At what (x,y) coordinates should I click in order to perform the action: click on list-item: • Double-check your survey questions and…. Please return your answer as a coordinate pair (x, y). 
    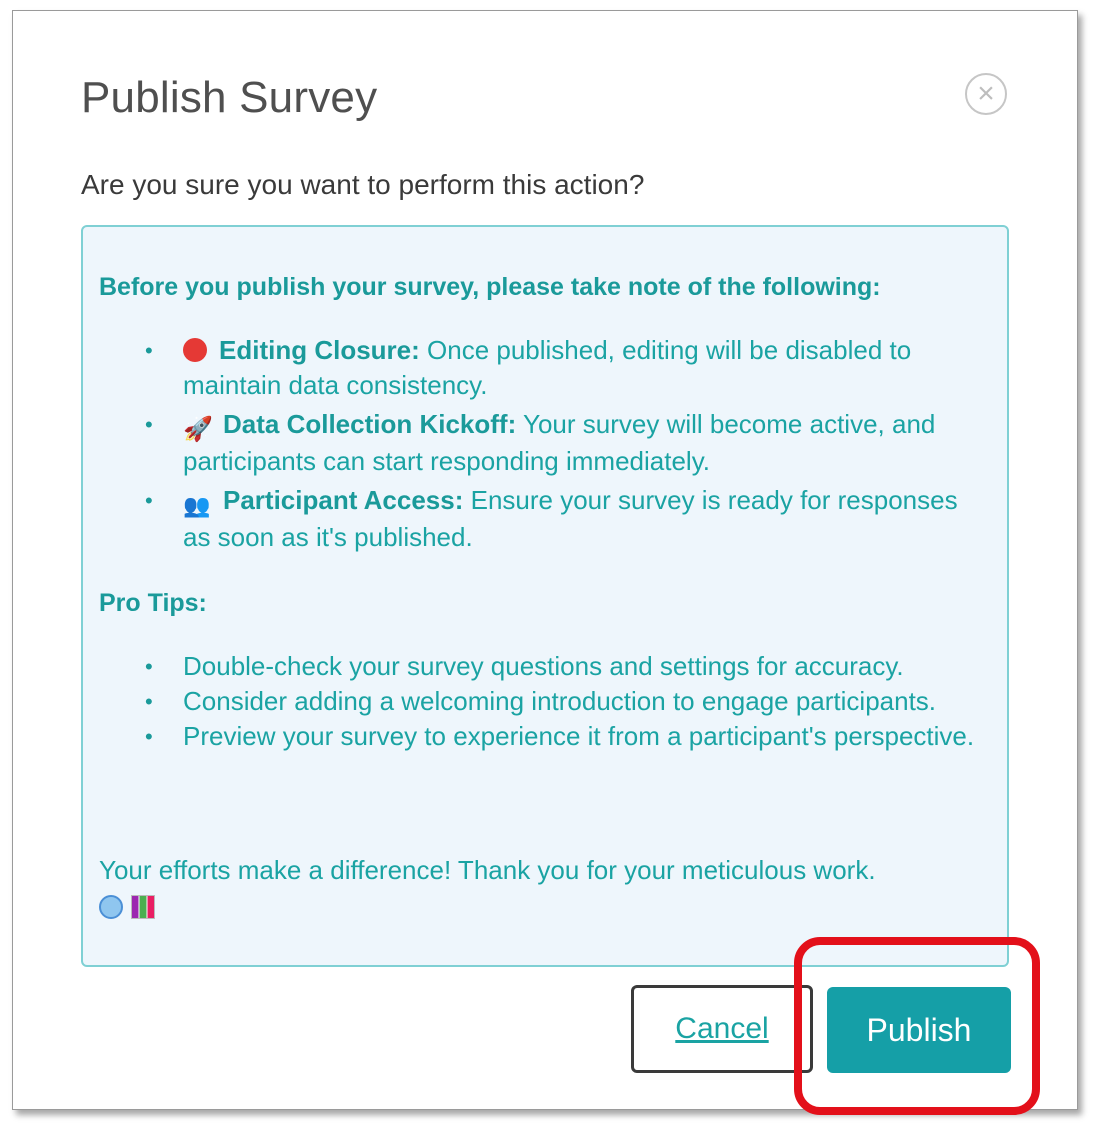
    Looking at the image, I should click on (533, 666).